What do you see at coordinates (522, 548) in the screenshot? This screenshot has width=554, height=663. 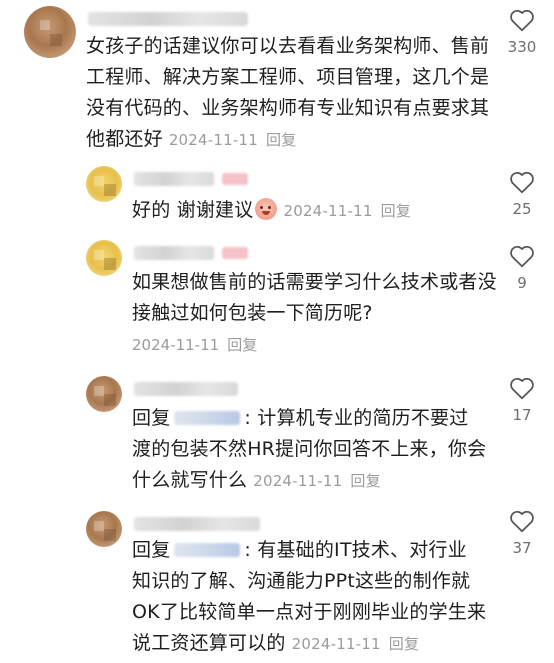 I see `like-count: 37` at bounding box center [522, 548].